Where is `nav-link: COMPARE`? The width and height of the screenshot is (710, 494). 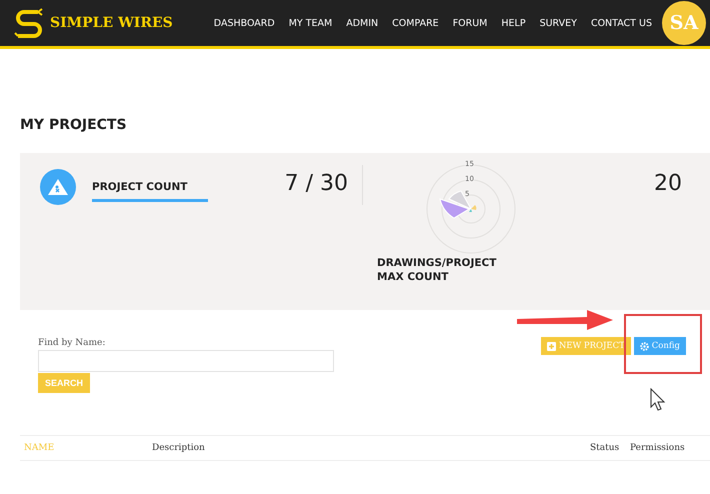
nav-link: COMPARE is located at coordinates (415, 23).